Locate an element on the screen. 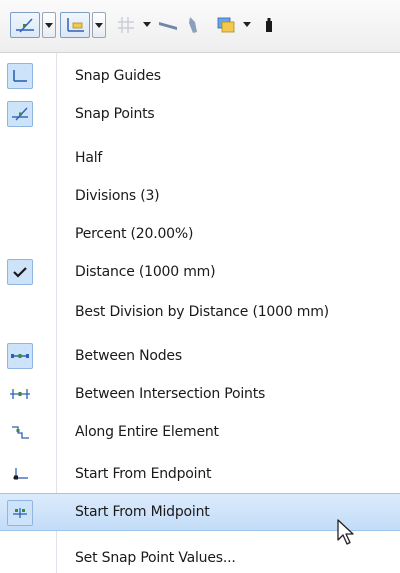 The image size is (400, 573). distance-check is located at coordinates (20, 272).